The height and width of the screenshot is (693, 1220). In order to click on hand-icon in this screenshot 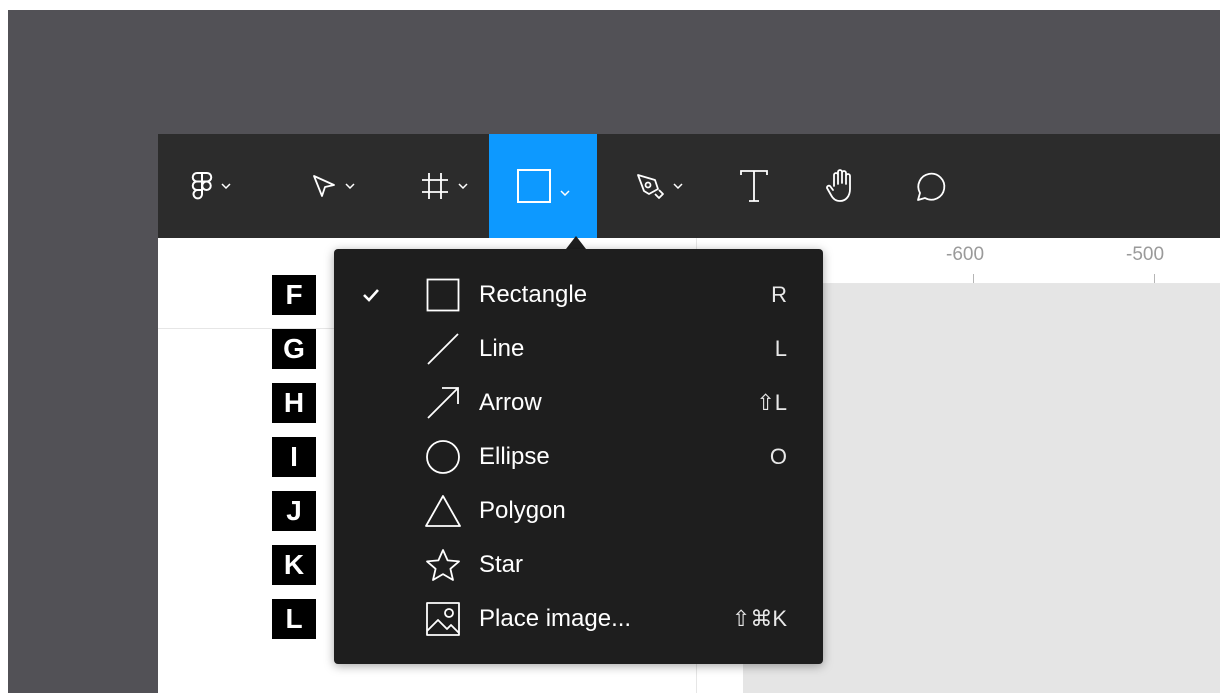, I will do `click(838, 185)`.